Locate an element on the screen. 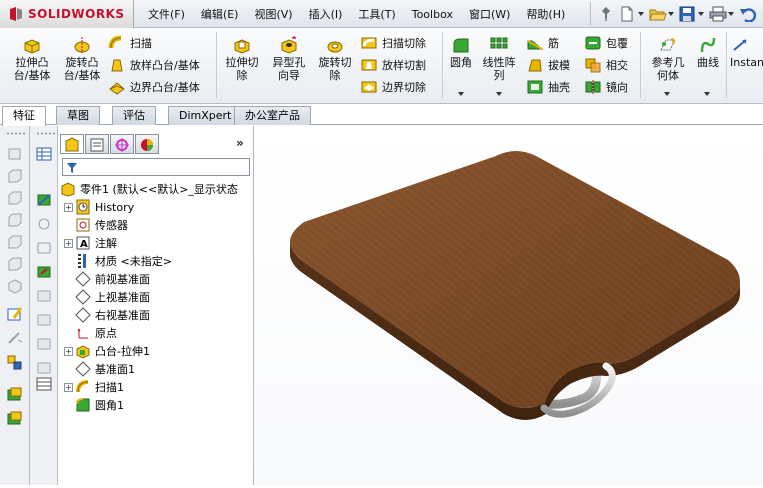 This screenshot has width=763, height=488. isometric-view-icon is located at coordinates (15, 286).